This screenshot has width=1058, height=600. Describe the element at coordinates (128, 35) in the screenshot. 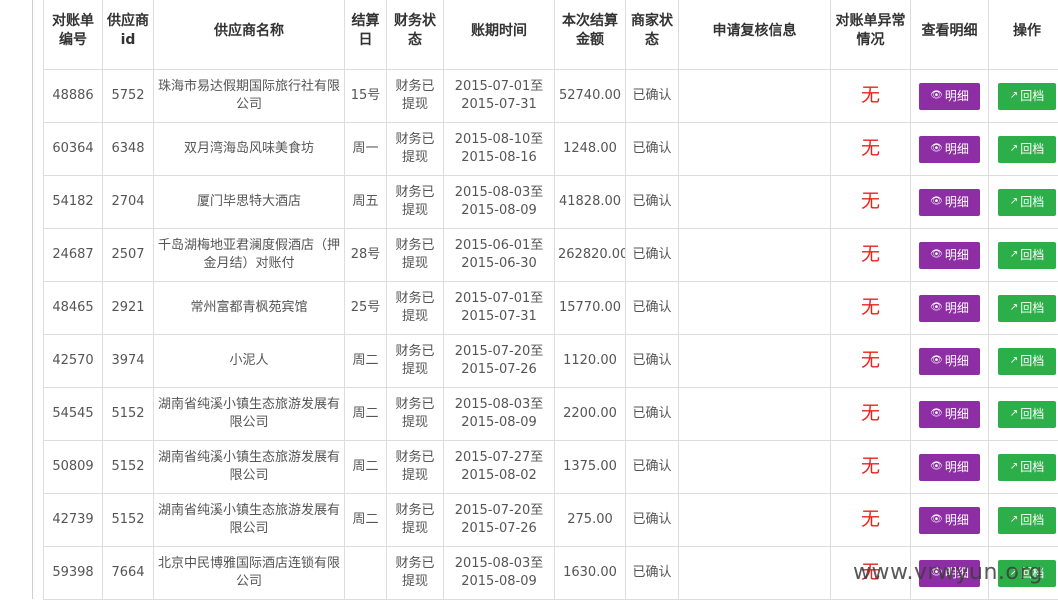

I see `col-header-supplier-id: 供应商id` at that location.